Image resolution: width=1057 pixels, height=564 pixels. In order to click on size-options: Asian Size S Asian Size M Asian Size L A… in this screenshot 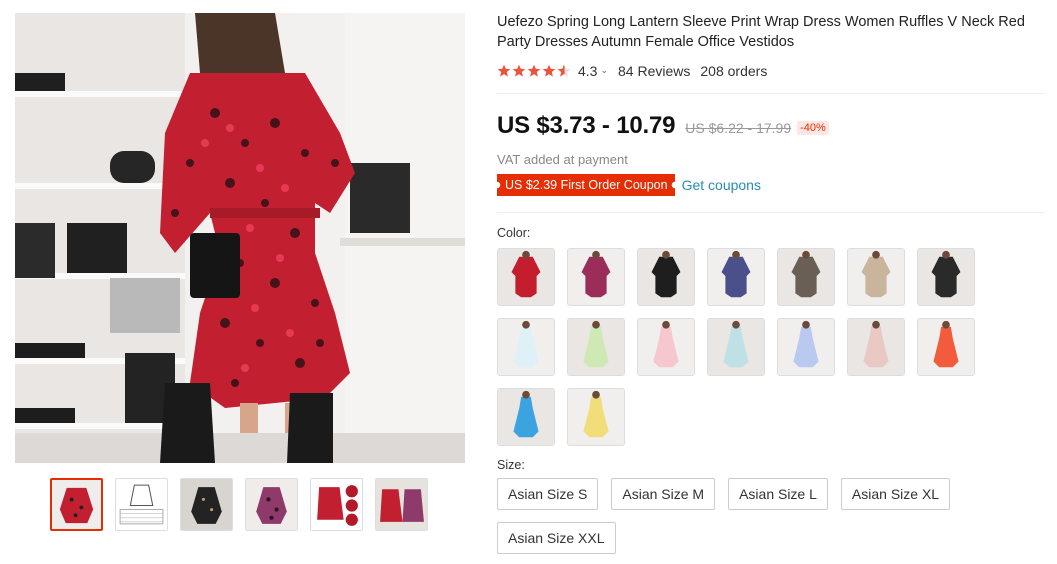, I will do `click(732, 516)`.